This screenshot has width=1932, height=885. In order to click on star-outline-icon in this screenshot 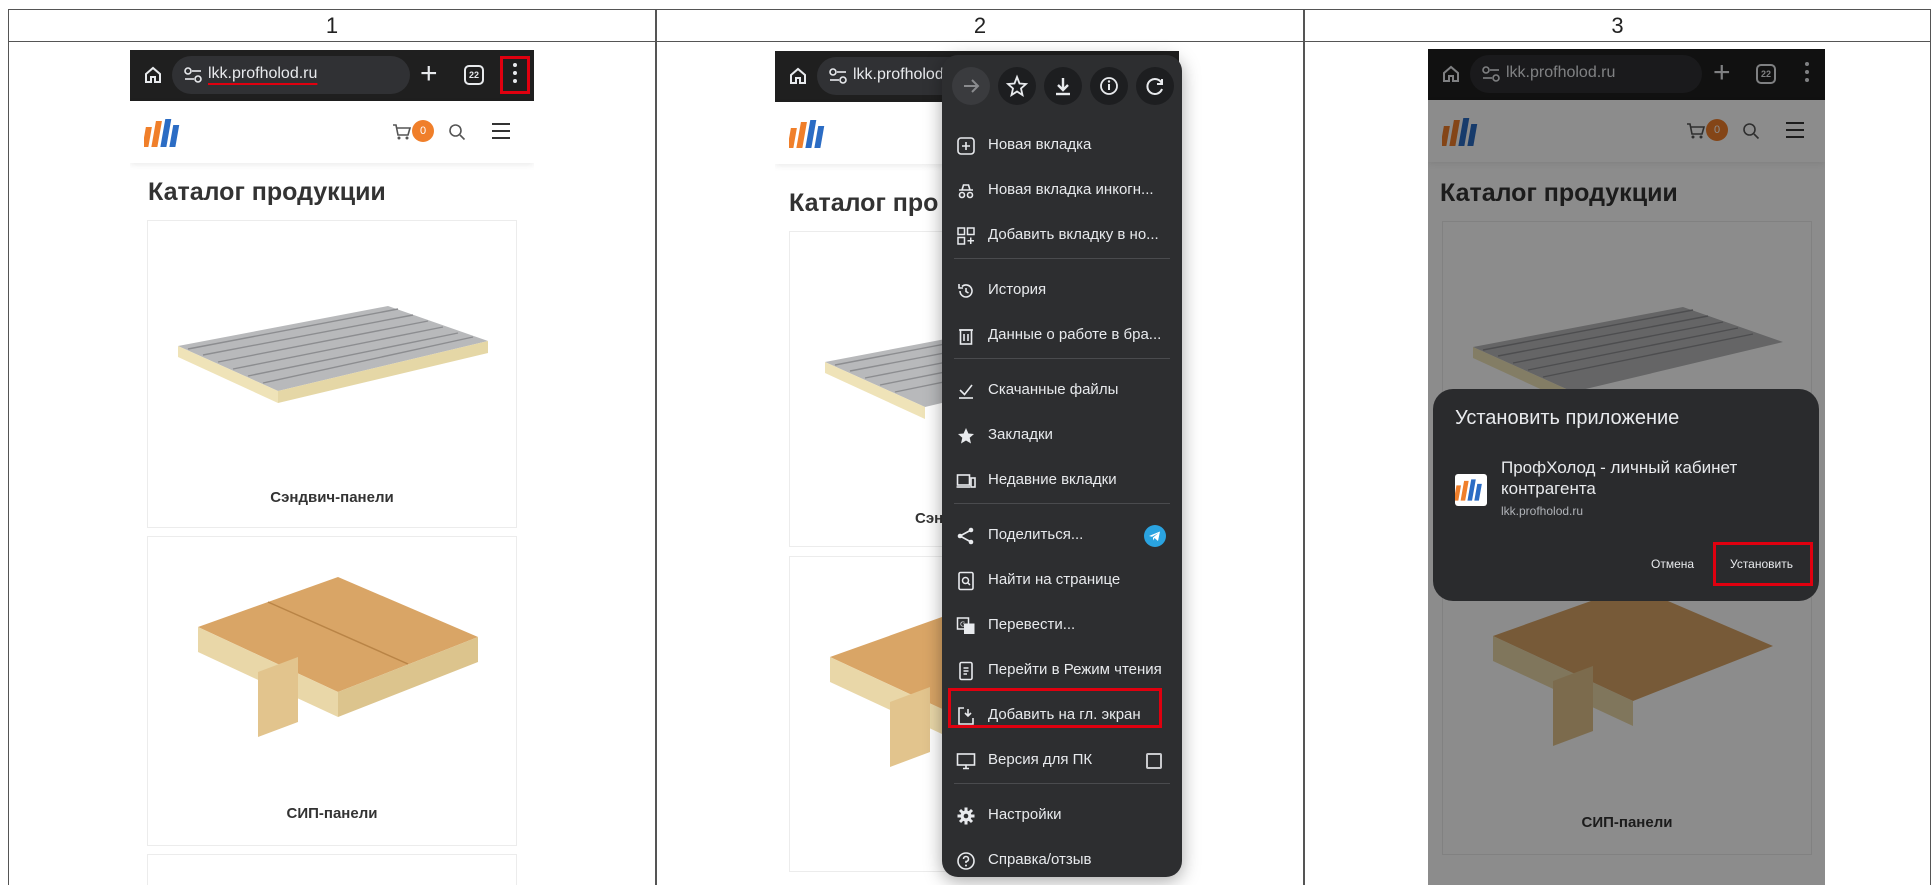, I will do `click(1017, 85)`.